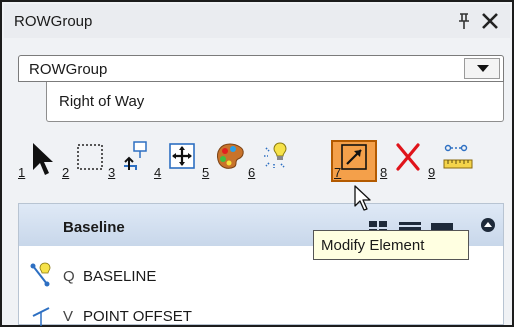 The image size is (514, 334). What do you see at coordinates (69, 276) in the screenshot?
I see `feature-code: Q` at bounding box center [69, 276].